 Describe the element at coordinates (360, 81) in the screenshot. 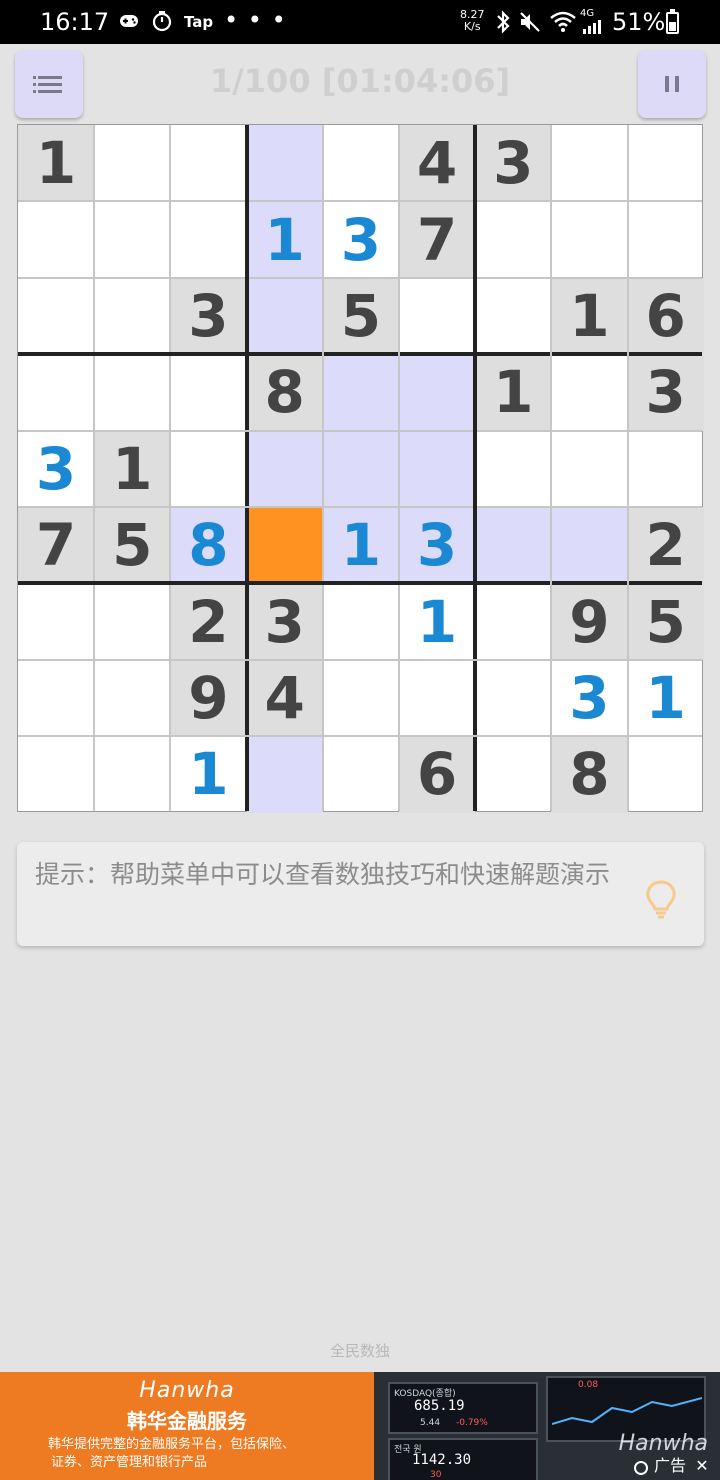

I see `puzzle-progress-timer: 1/100 [01:04:06]` at that location.